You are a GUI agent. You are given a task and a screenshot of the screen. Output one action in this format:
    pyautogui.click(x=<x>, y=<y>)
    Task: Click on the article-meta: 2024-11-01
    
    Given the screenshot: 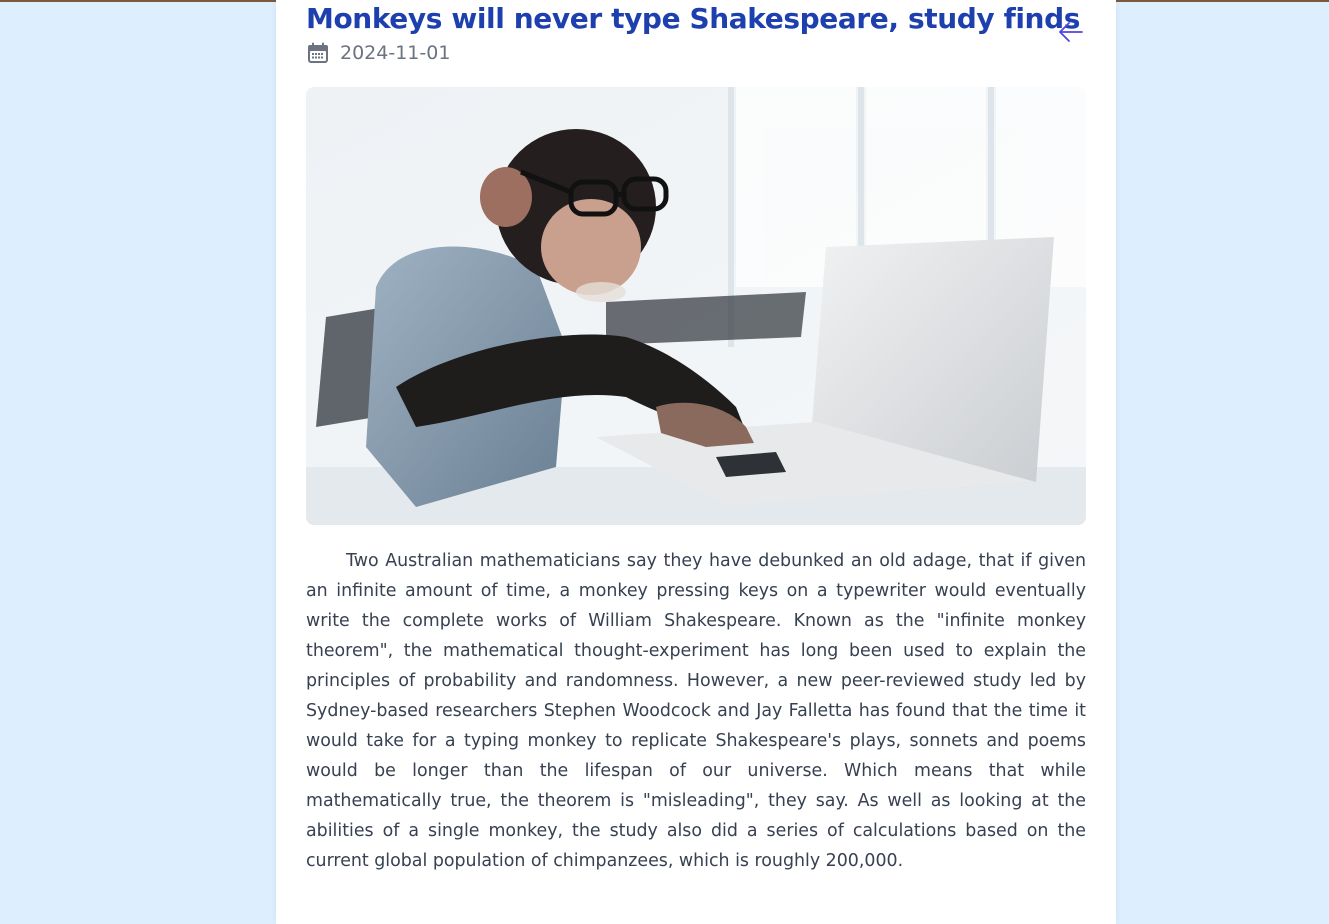 What is the action you would take?
    pyautogui.click(x=378, y=53)
    